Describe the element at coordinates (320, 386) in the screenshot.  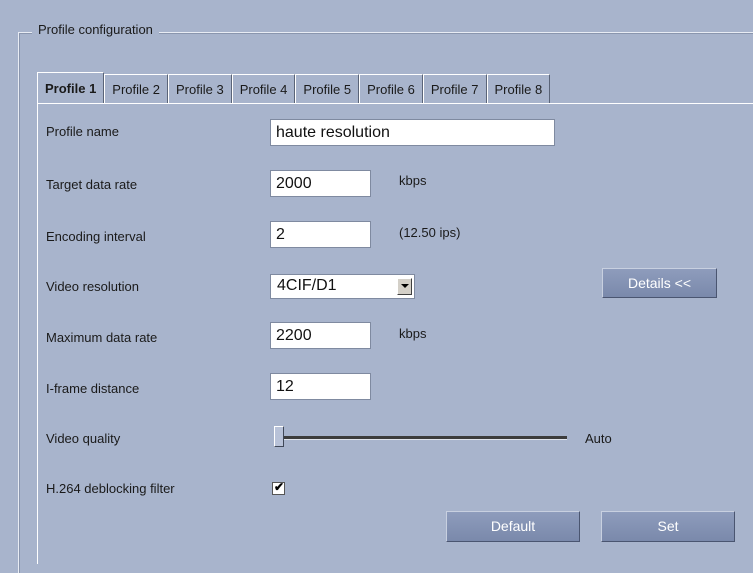
I see `iframe-distance-input: 12` at that location.